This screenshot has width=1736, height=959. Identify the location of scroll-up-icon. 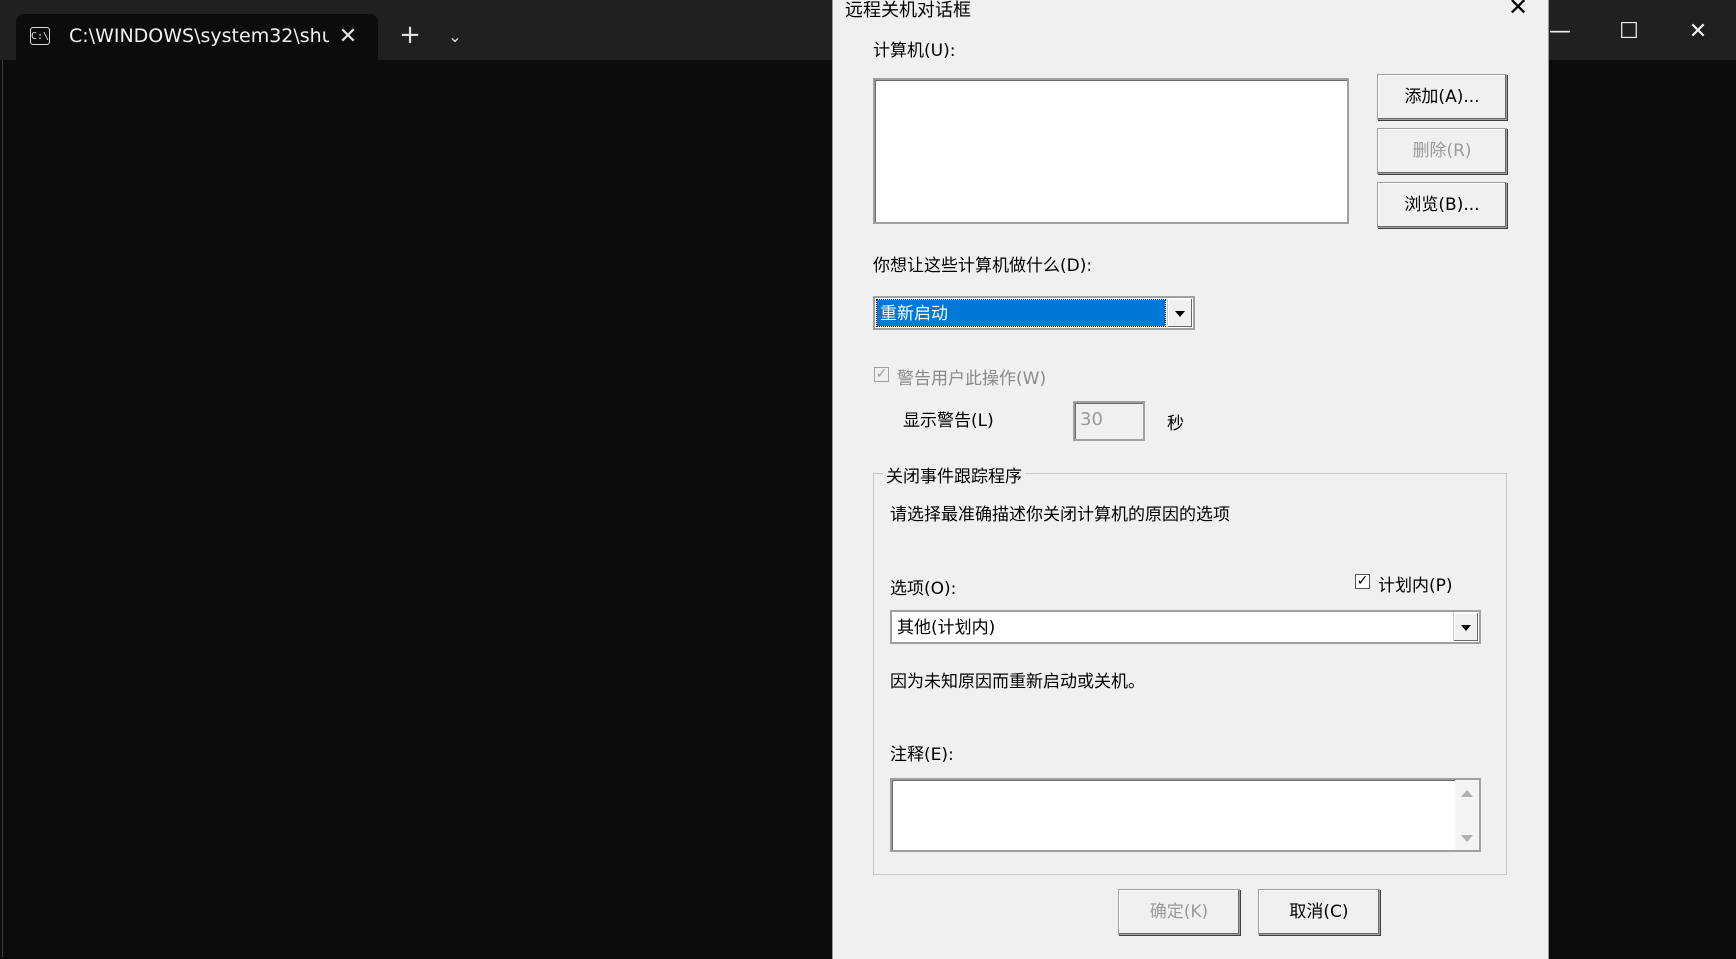
(1467, 793).